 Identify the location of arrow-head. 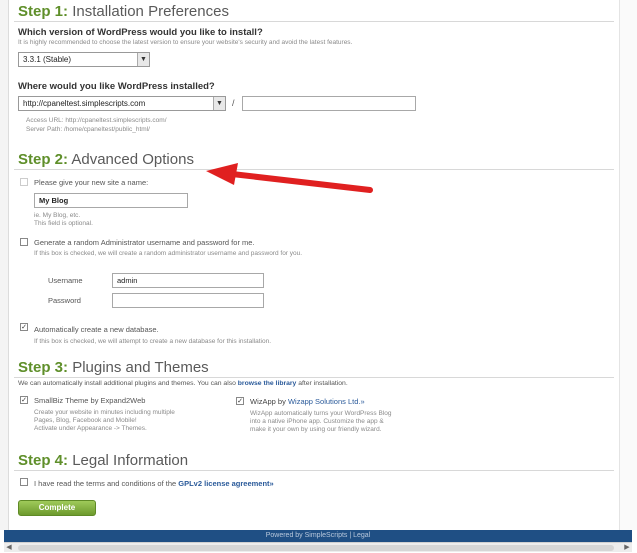
(222, 174).